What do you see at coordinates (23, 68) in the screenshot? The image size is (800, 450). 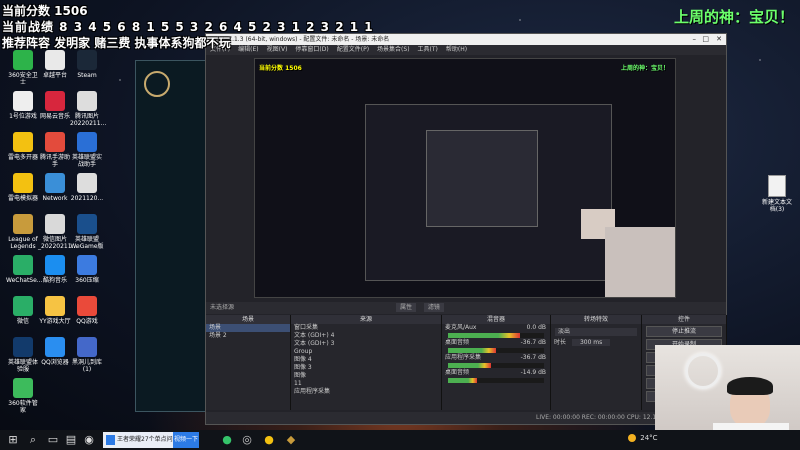 I see `desktop-icon: 360安全卫士` at bounding box center [23, 68].